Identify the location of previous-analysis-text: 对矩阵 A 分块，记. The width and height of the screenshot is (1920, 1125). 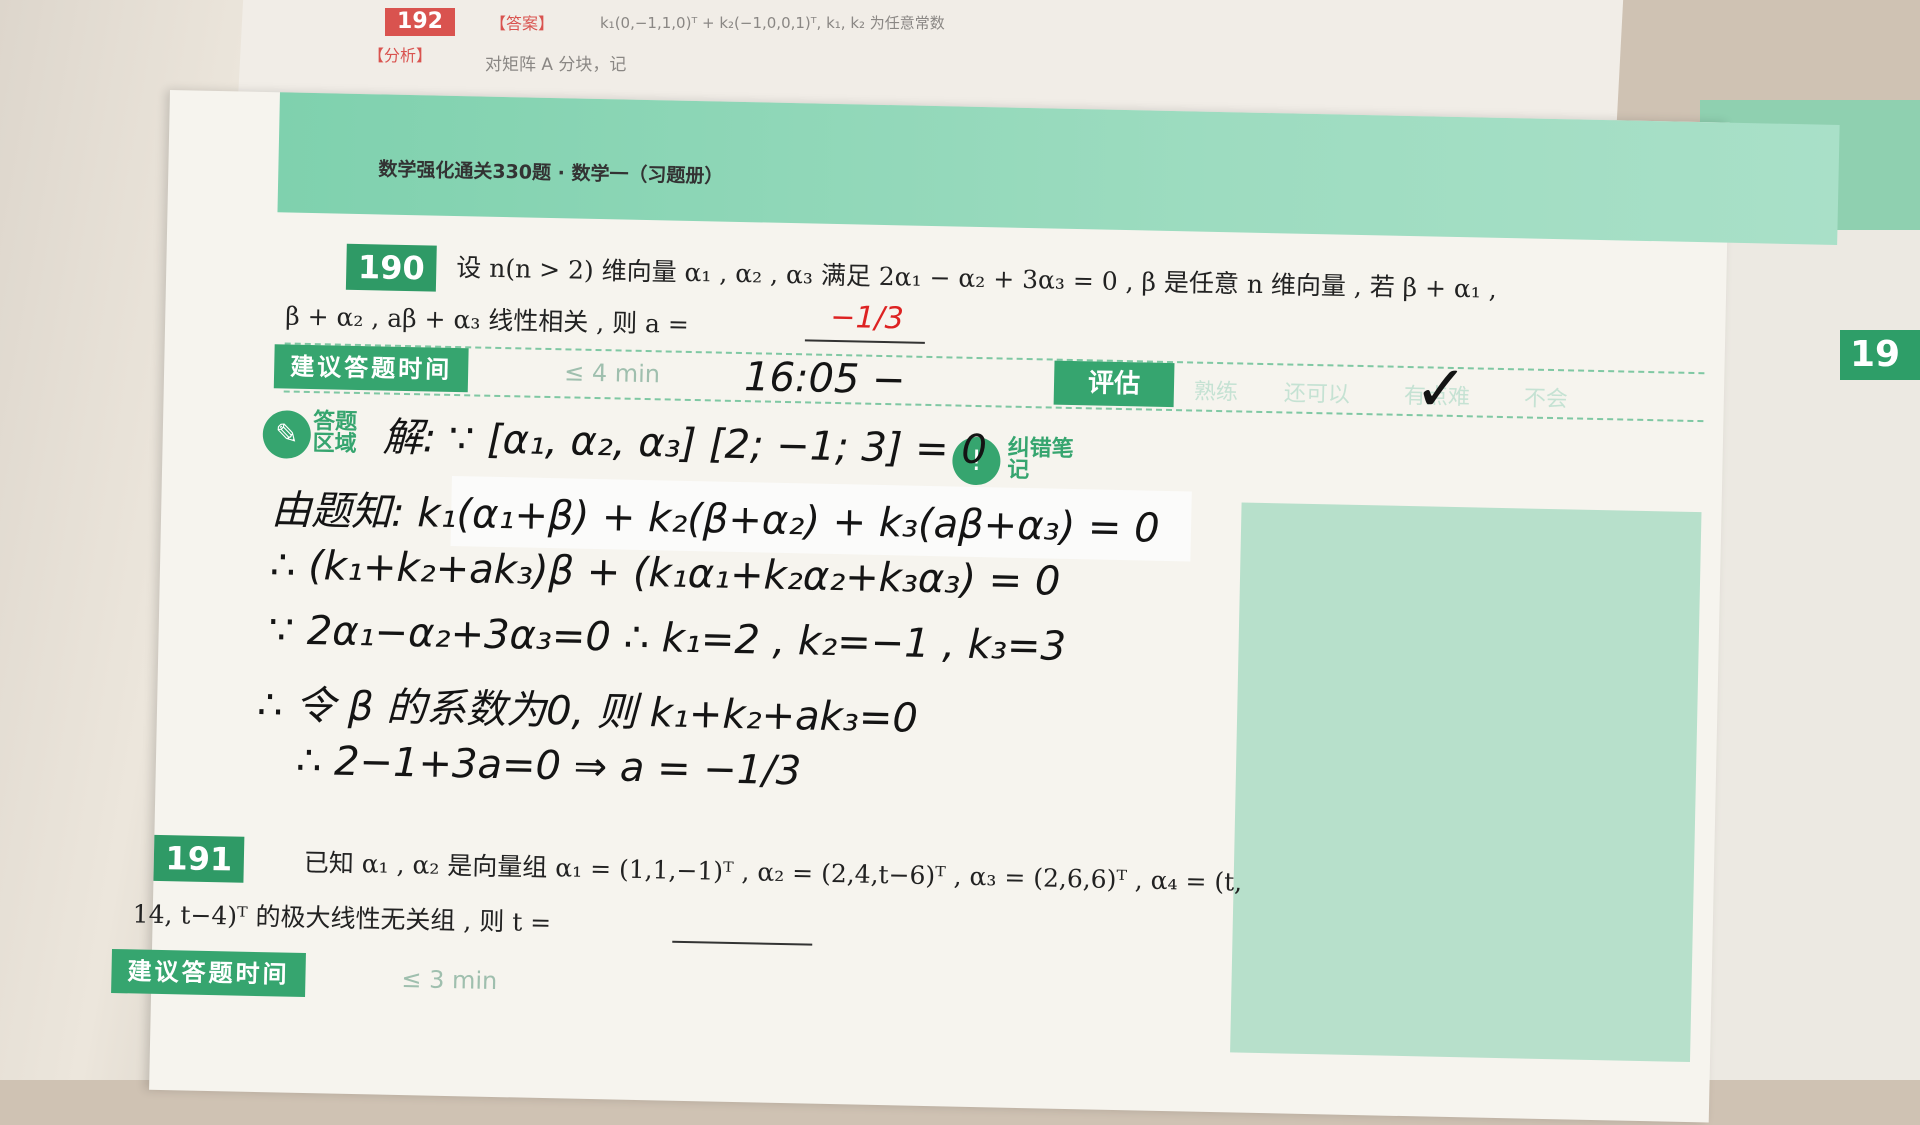
(556, 65).